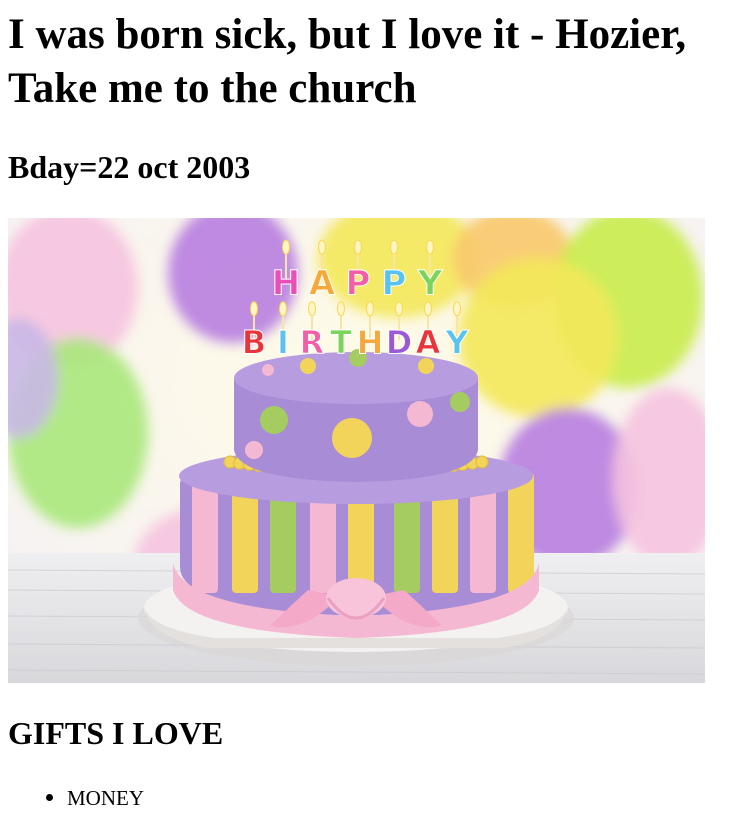 The height and width of the screenshot is (813, 745). What do you see at coordinates (105, 798) in the screenshot?
I see `list-item-label: MONEY` at bounding box center [105, 798].